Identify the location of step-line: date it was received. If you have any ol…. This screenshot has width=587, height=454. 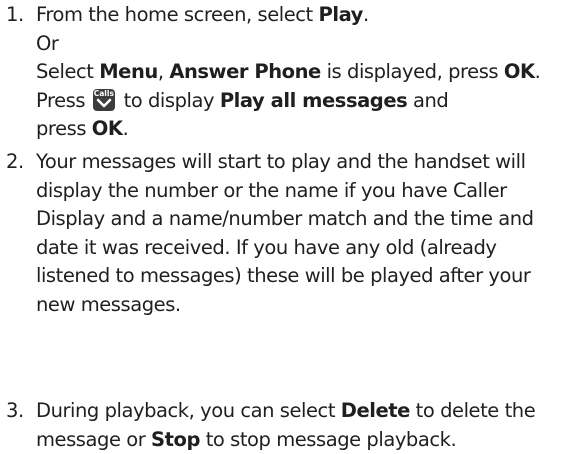
(266, 247).